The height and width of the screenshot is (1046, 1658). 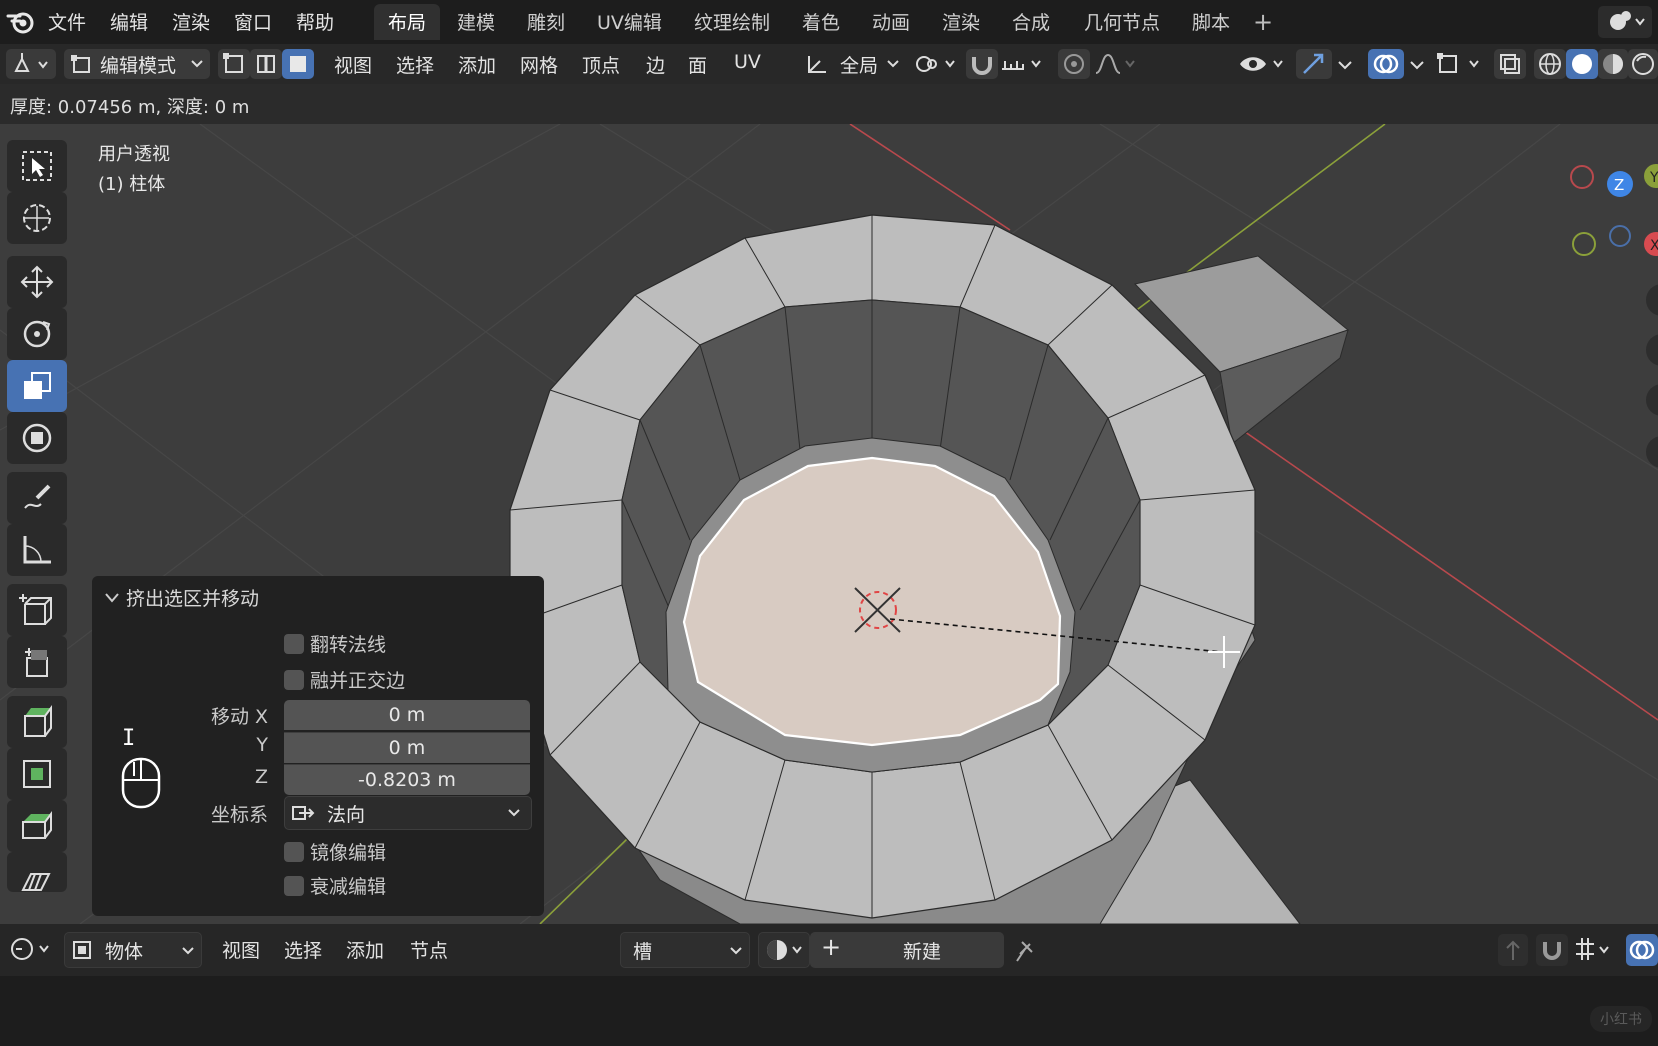 What do you see at coordinates (1510, 64) in the screenshot?
I see `xray-toggle-button` at bounding box center [1510, 64].